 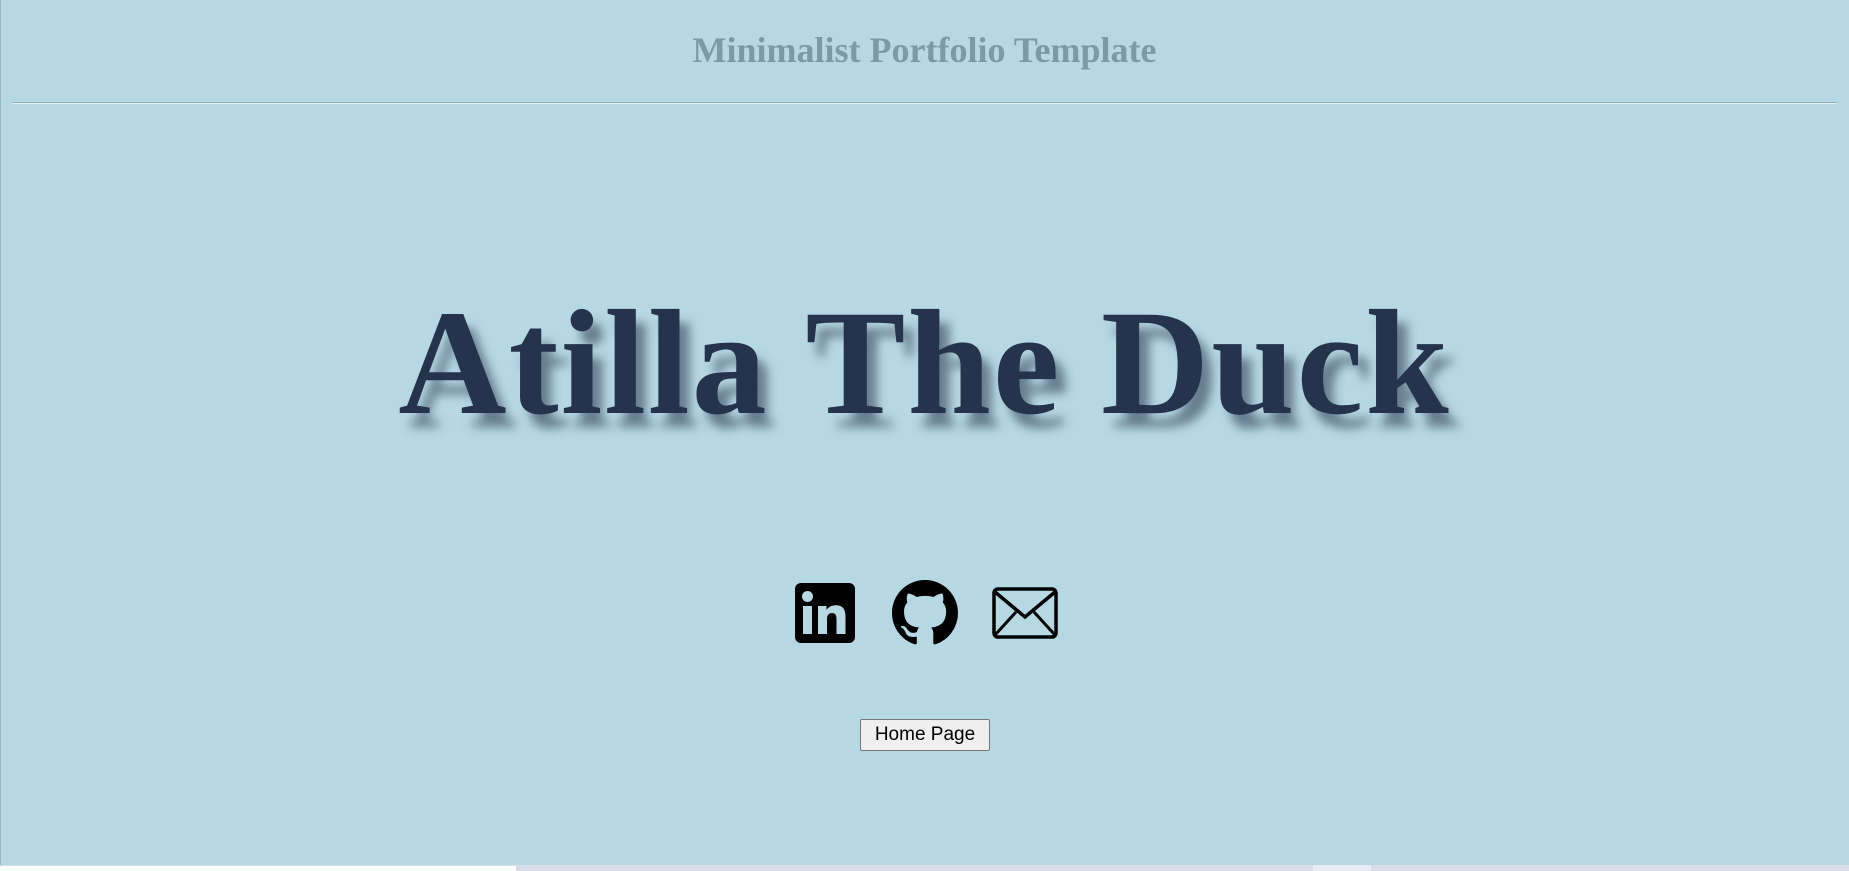 I want to click on hero-name: Atilla The Duck, so click(x=924, y=363).